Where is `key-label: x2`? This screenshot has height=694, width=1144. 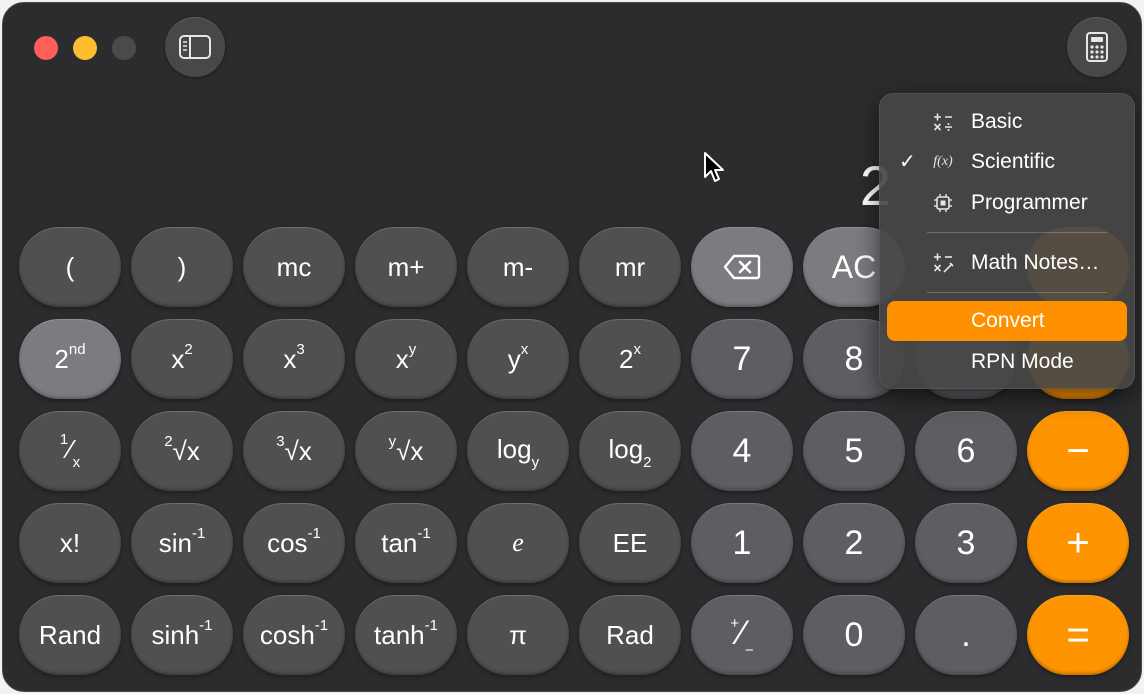
key-label: x2 is located at coordinates (182, 357).